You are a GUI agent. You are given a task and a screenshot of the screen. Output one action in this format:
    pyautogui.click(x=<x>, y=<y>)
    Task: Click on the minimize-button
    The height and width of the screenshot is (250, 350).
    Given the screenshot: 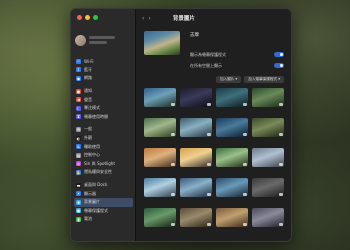 What is the action you would take?
    pyautogui.click(x=87, y=17)
    